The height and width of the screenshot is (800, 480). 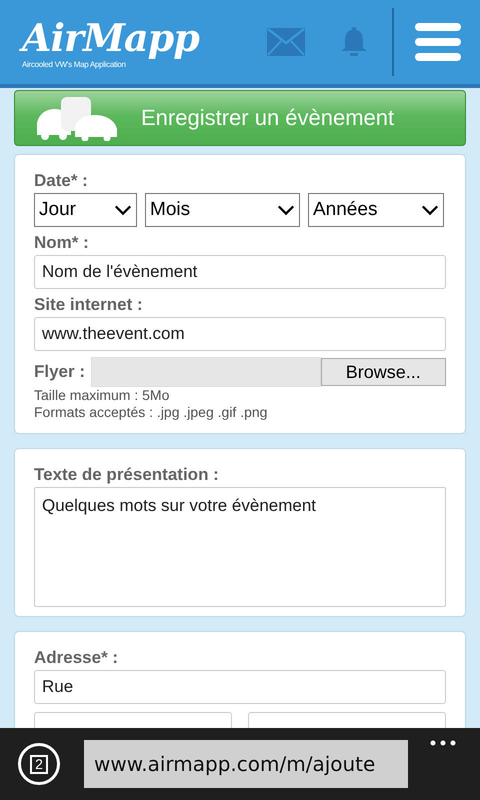 What do you see at coordinates (89, 305) in the screenshot?
I see `website-label: Site internet :` at bounding box center [89, 305].